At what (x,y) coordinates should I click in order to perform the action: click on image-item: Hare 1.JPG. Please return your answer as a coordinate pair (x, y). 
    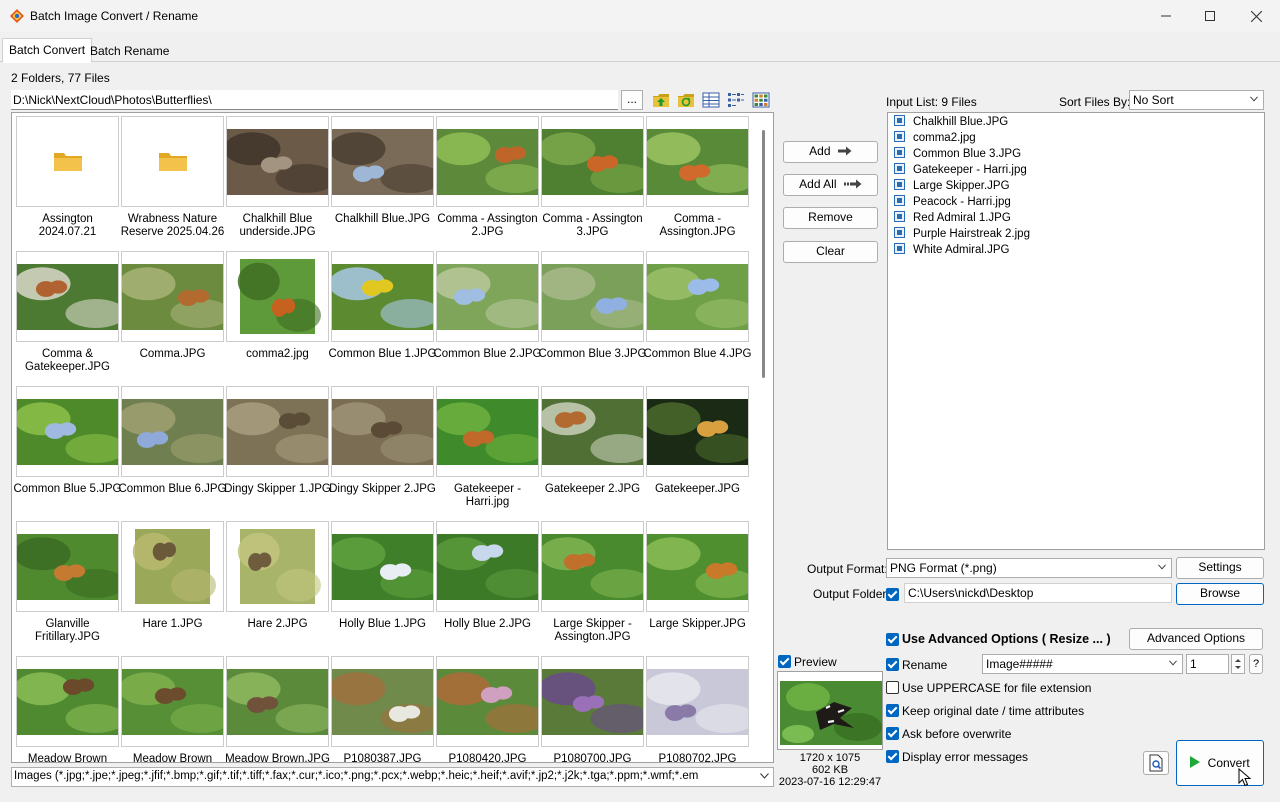
    Looking at the image, I should click on (172, 587).